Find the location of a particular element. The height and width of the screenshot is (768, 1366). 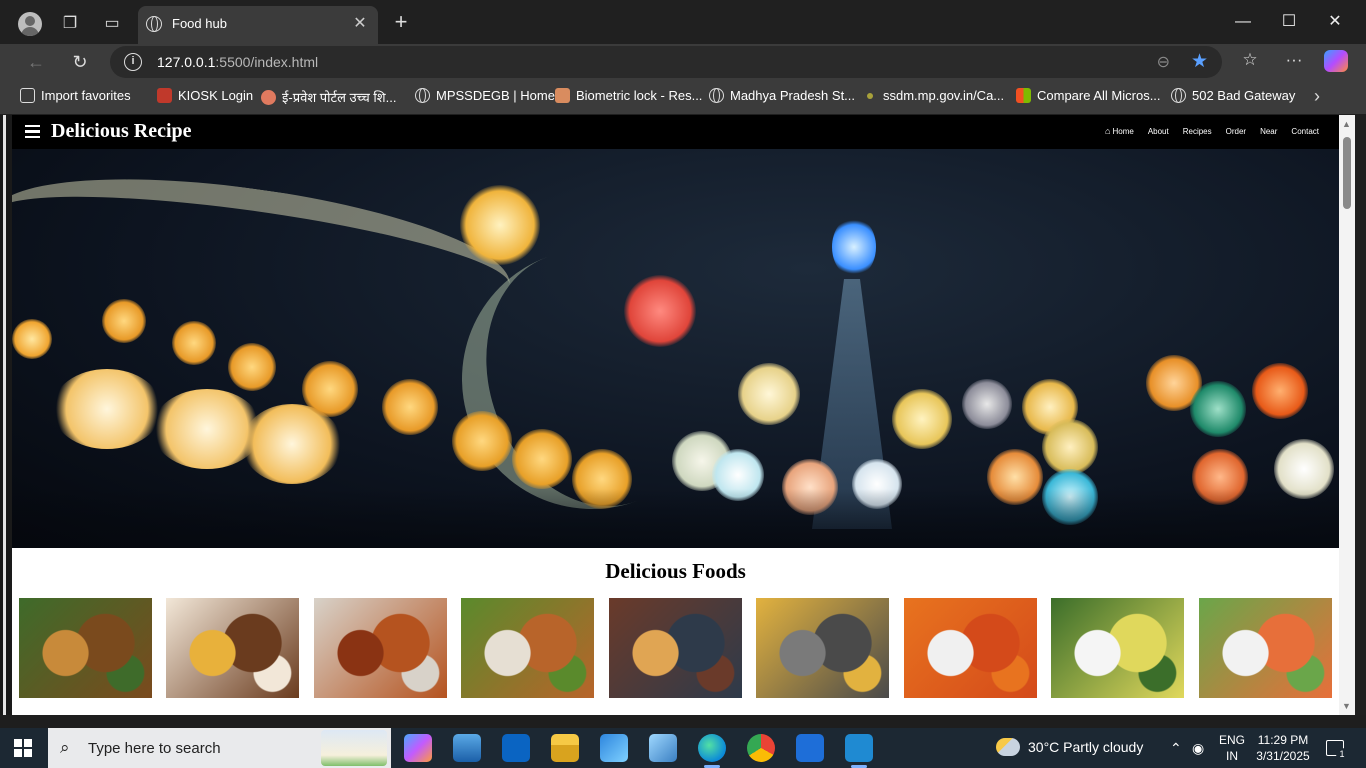

dot-icon is located at coordinates (870, 95).